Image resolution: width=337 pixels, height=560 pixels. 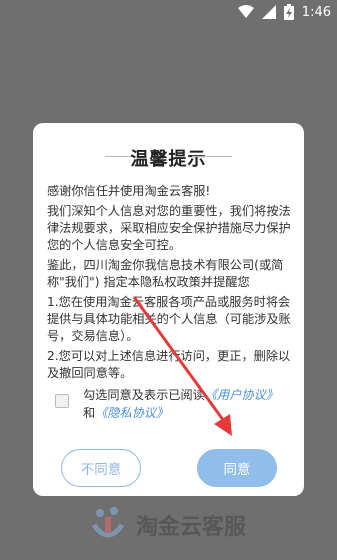 What do you see at coordinates (245, 11) in the screenshot?
I see `wifi-icon` at bounding box center [245, 11].